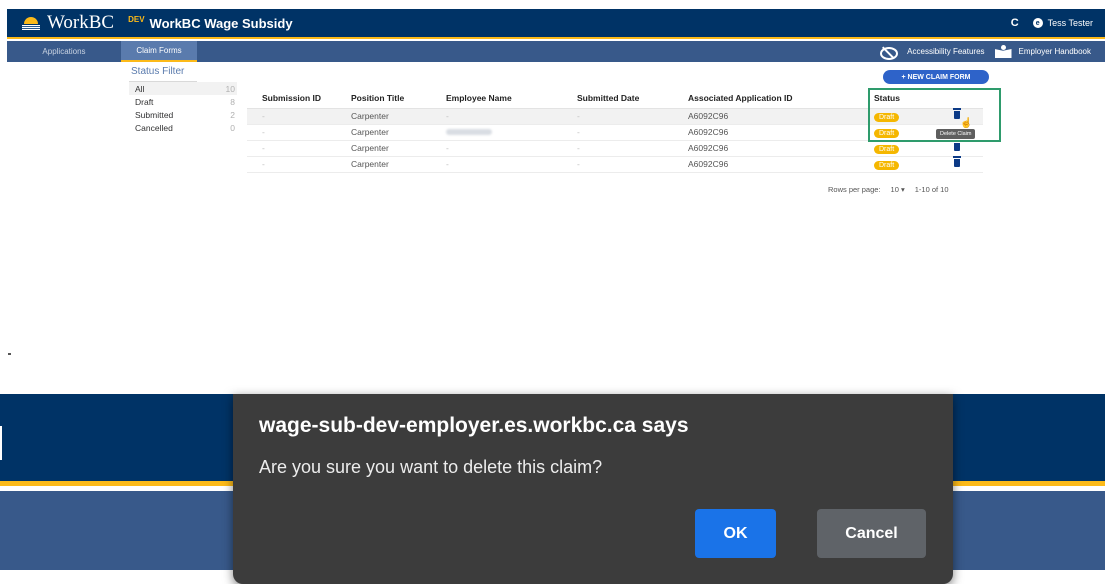  Describe the element at coordinates (163, 74) in the screenshot. I see `status-filter-title: Status Filter` at that location.